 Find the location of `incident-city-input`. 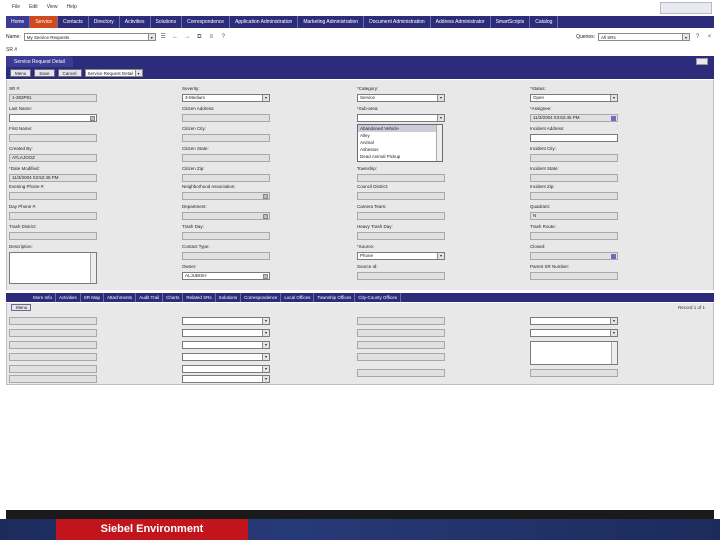

incident-city-input is located at coordinates (574, 158).